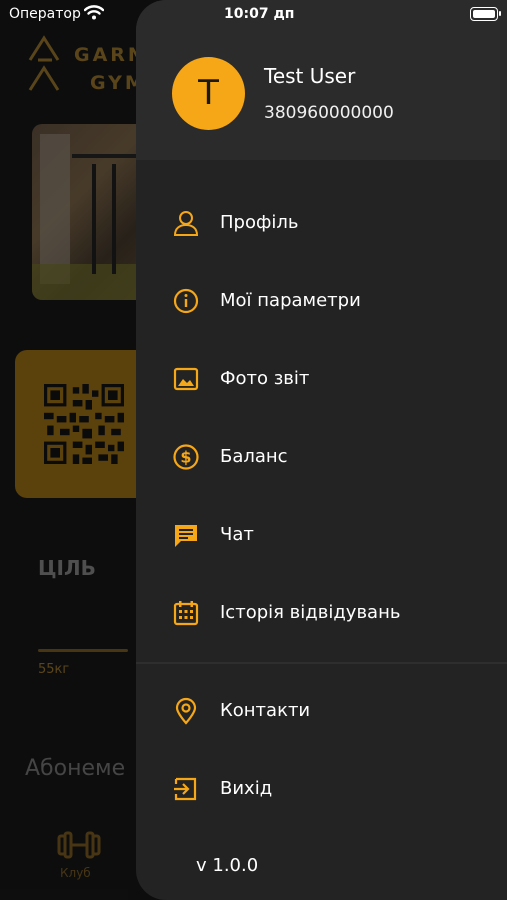  What do you see at coordinates (186, 223) in the screenshot?
I see `person-icon` at bounding box center [186, 223].